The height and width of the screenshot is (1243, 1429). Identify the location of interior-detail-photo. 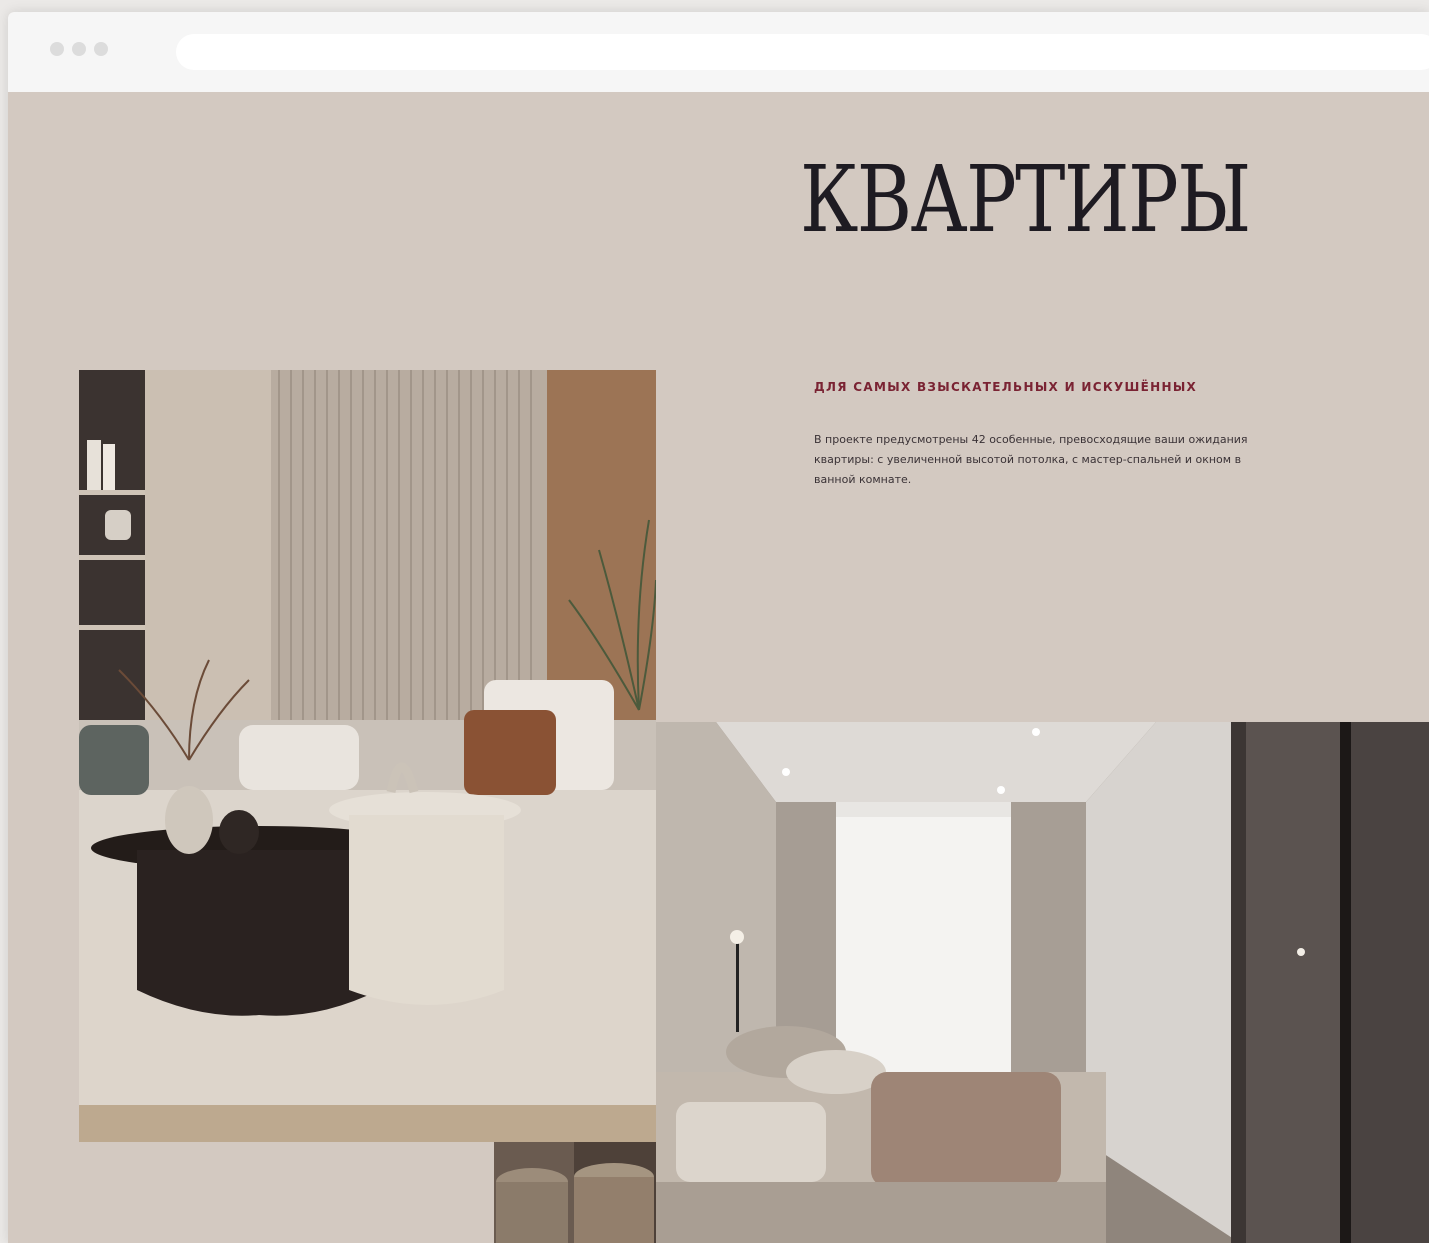
(575, 1192).